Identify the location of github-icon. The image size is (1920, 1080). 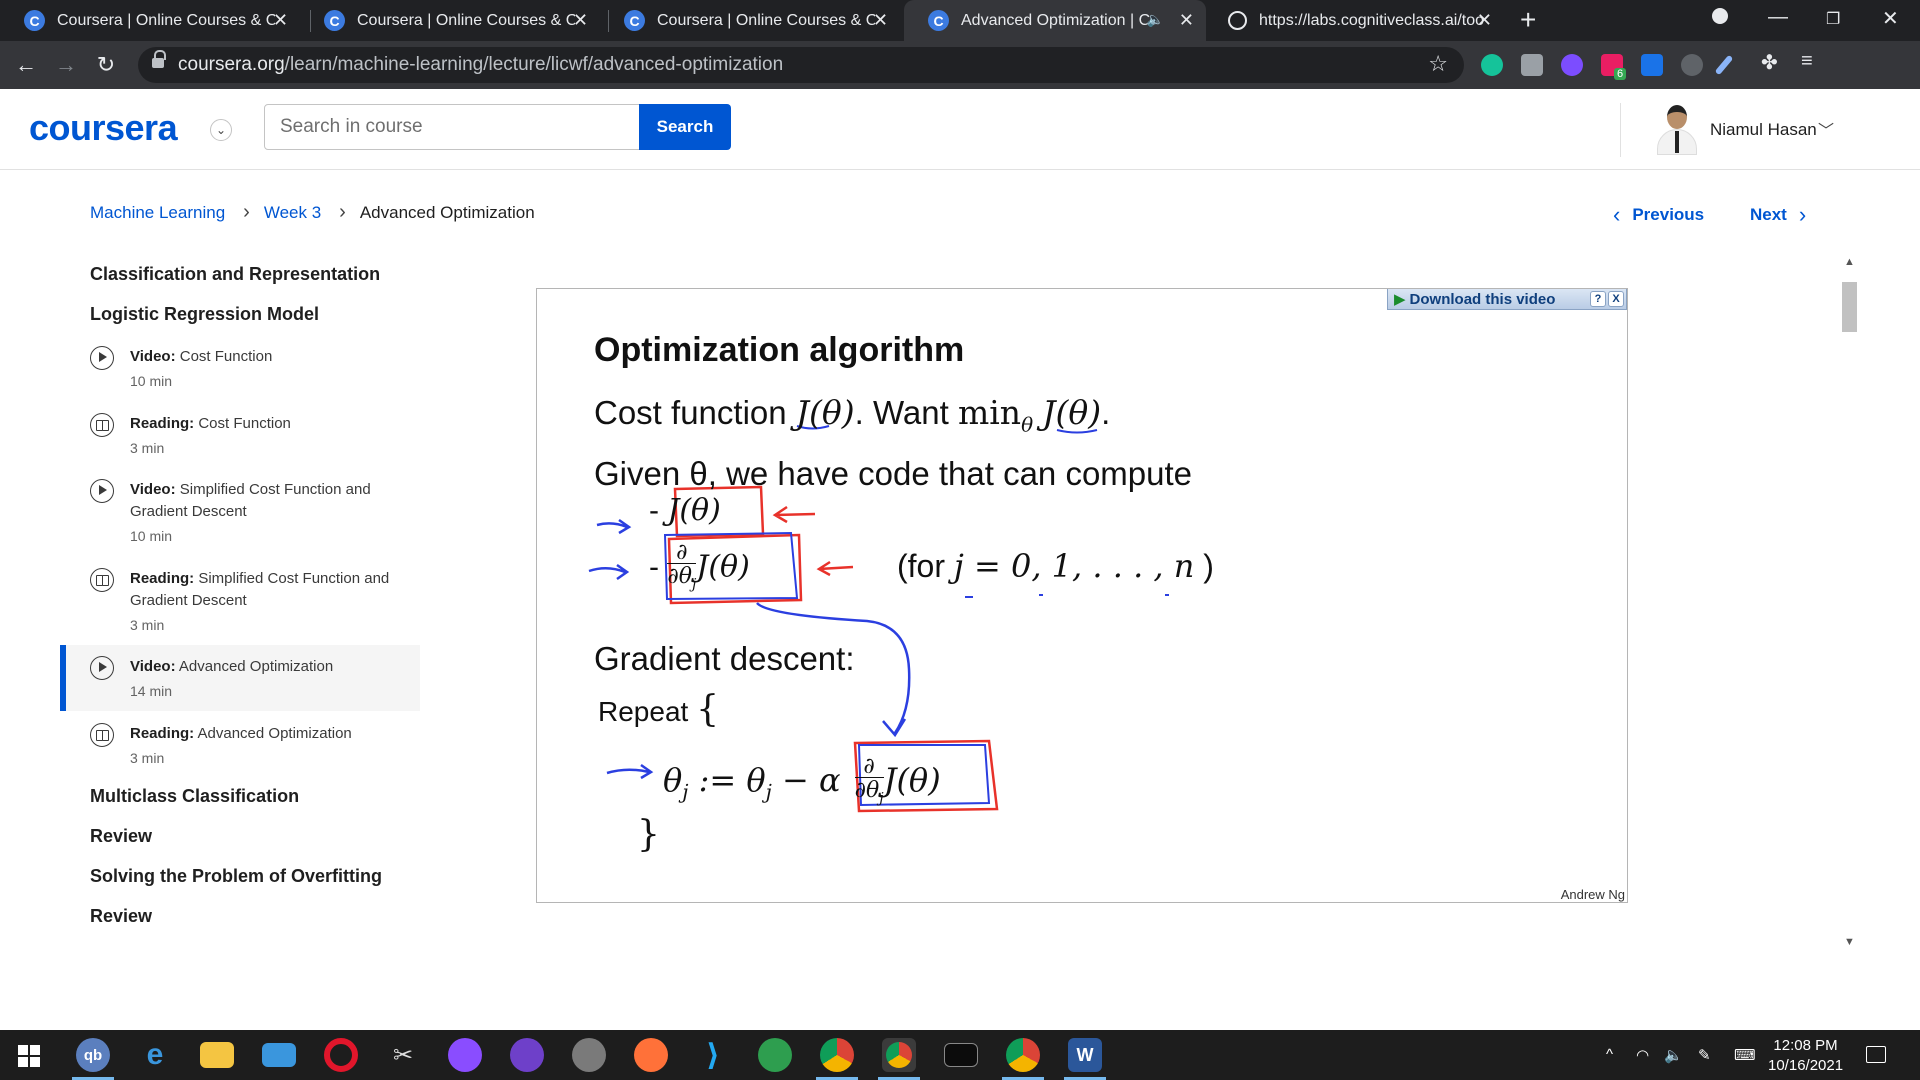
(527, 1055).